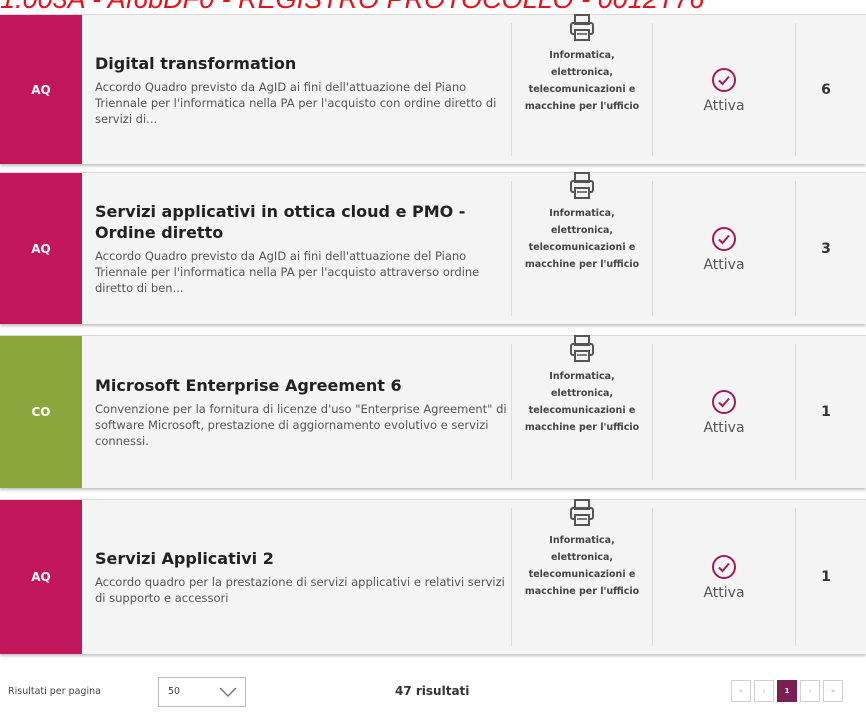 This screenshot has width=866, height=715. What do you see at coordinates (810, 691) in the screenshot?
I see `next-page-button: ›` at bounding box center [810, 691].